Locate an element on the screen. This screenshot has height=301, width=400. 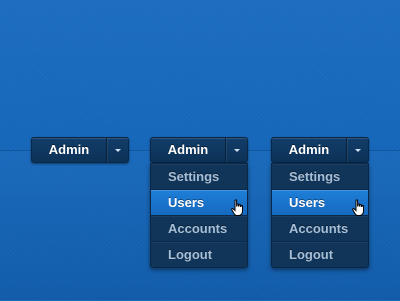
admin-dropdown-open-hover: Admin Settings Users Accounts Logout is located at coordinates (320, 202).